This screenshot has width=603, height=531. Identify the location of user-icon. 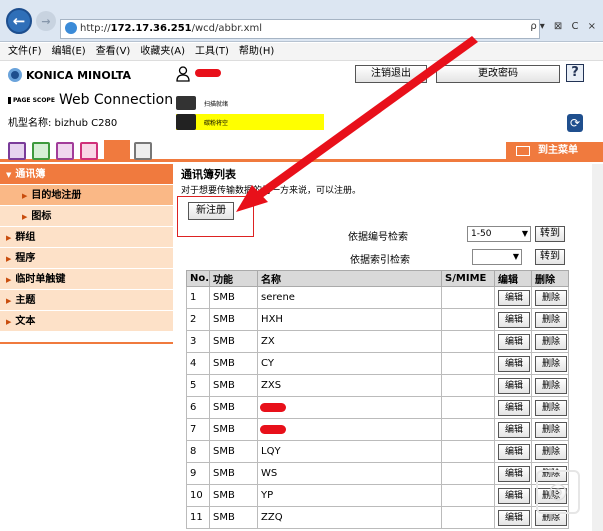
(183, 74).